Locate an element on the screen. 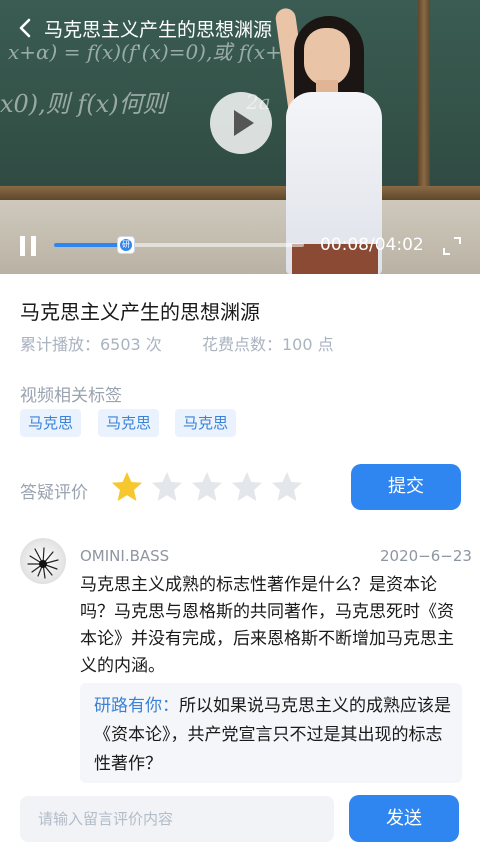 This screenshot has height=853, width=480. tags-label: 视频相关标签 is located at coordinates (71, 396).